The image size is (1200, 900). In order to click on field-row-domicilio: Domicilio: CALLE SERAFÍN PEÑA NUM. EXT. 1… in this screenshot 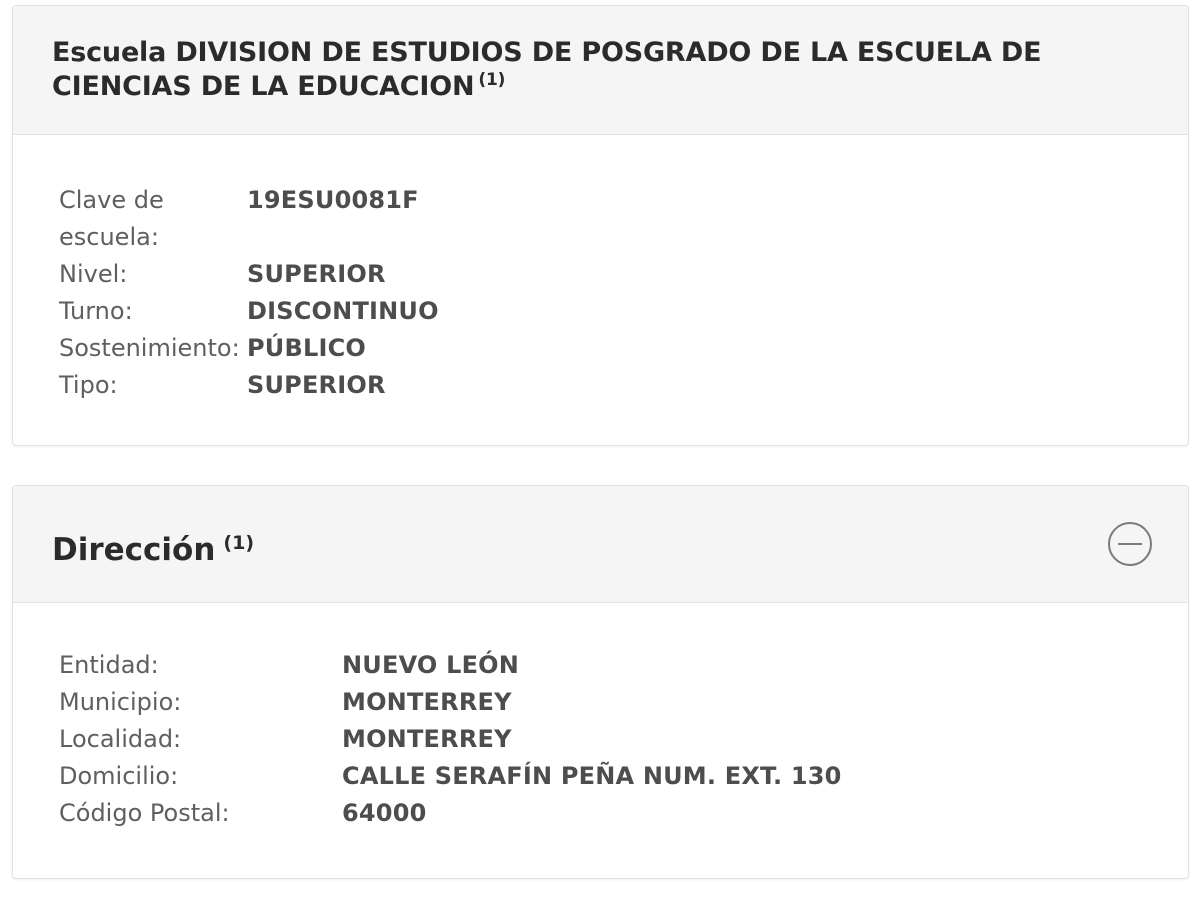, I will do `click(450, 776)`.